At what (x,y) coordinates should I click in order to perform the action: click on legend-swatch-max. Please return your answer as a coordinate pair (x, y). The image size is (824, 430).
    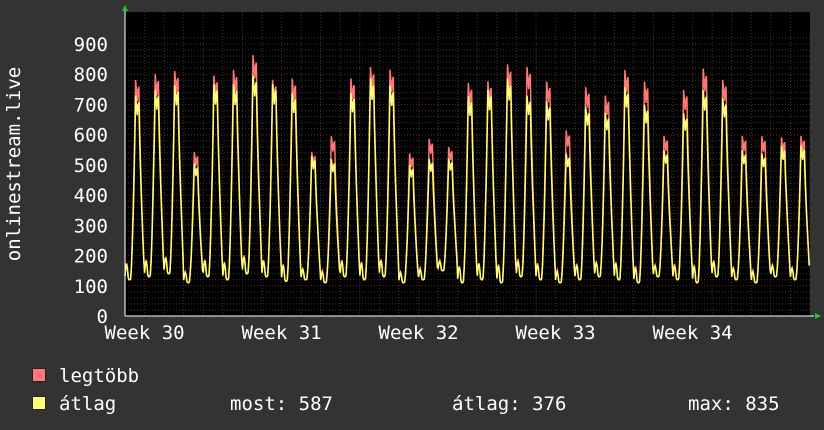
    Looking at the image, I should click on (39, 375).